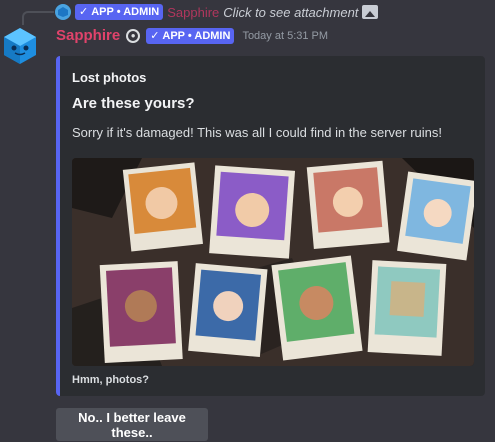  I want to click on embed-footer: Hmm, photos?, so click(110, 380).